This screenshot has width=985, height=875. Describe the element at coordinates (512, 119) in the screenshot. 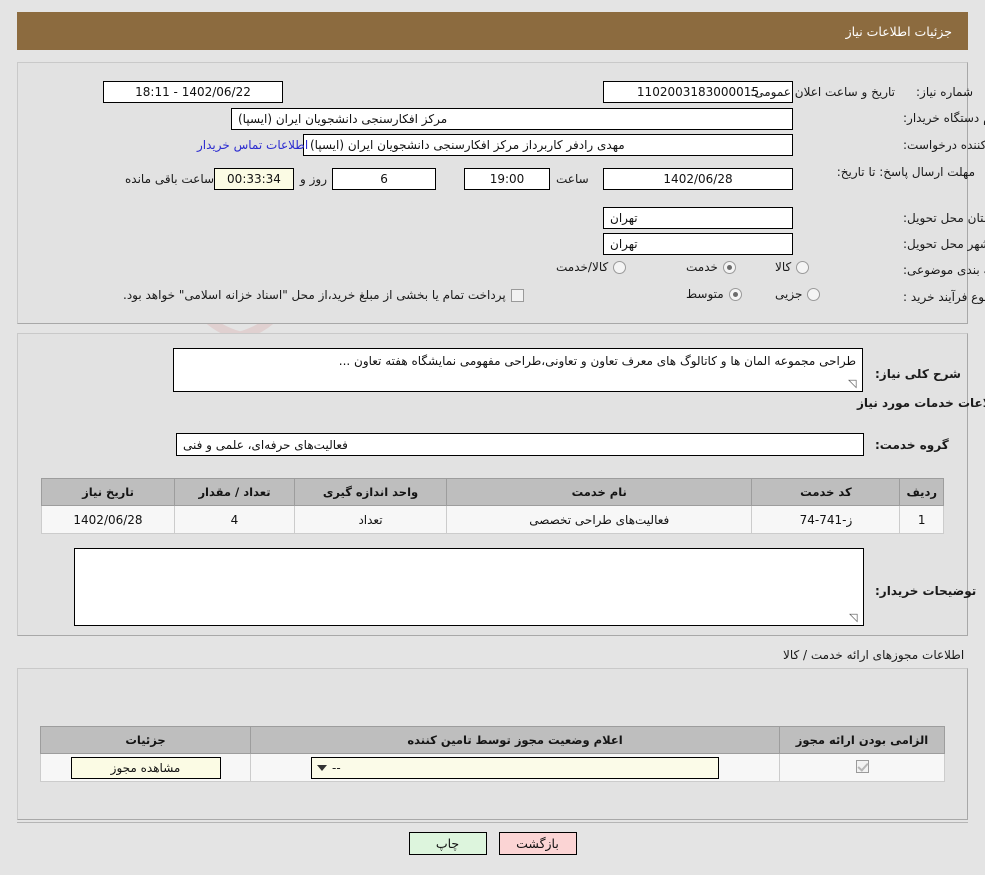

I see `buyer-org-value: مرکز افکارسنجی دانشجویان ایران (ایسپا)` at that location.